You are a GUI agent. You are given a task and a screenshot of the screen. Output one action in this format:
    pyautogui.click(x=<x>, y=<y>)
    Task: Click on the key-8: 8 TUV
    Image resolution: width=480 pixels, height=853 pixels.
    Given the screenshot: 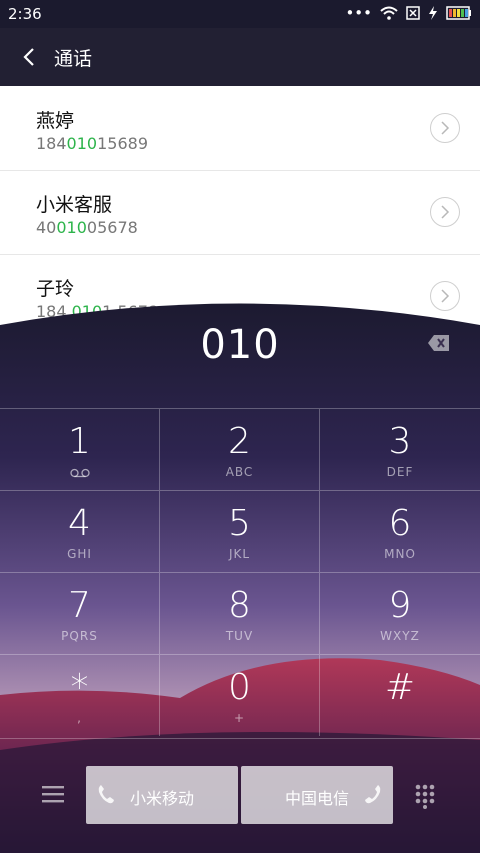 What is the action you would take?
    pyautogui.click(x=240, y=613)
    